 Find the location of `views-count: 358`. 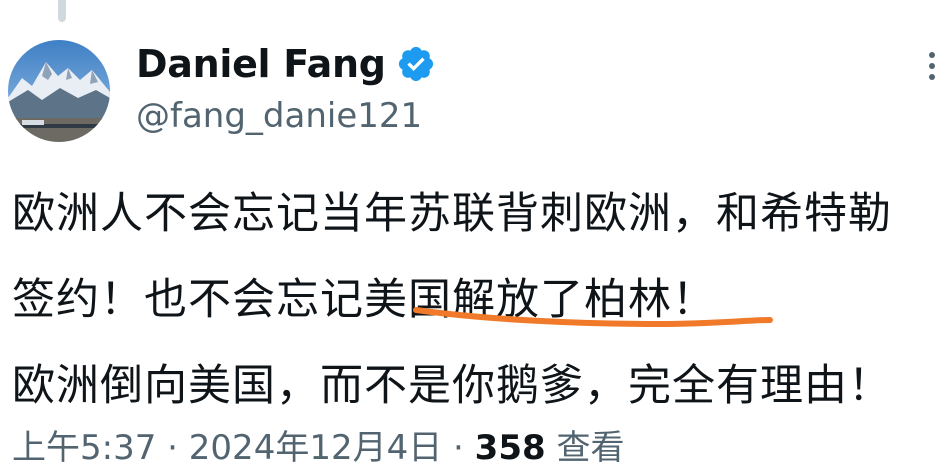

views-count: 358 is located at coordinates (510, 448).